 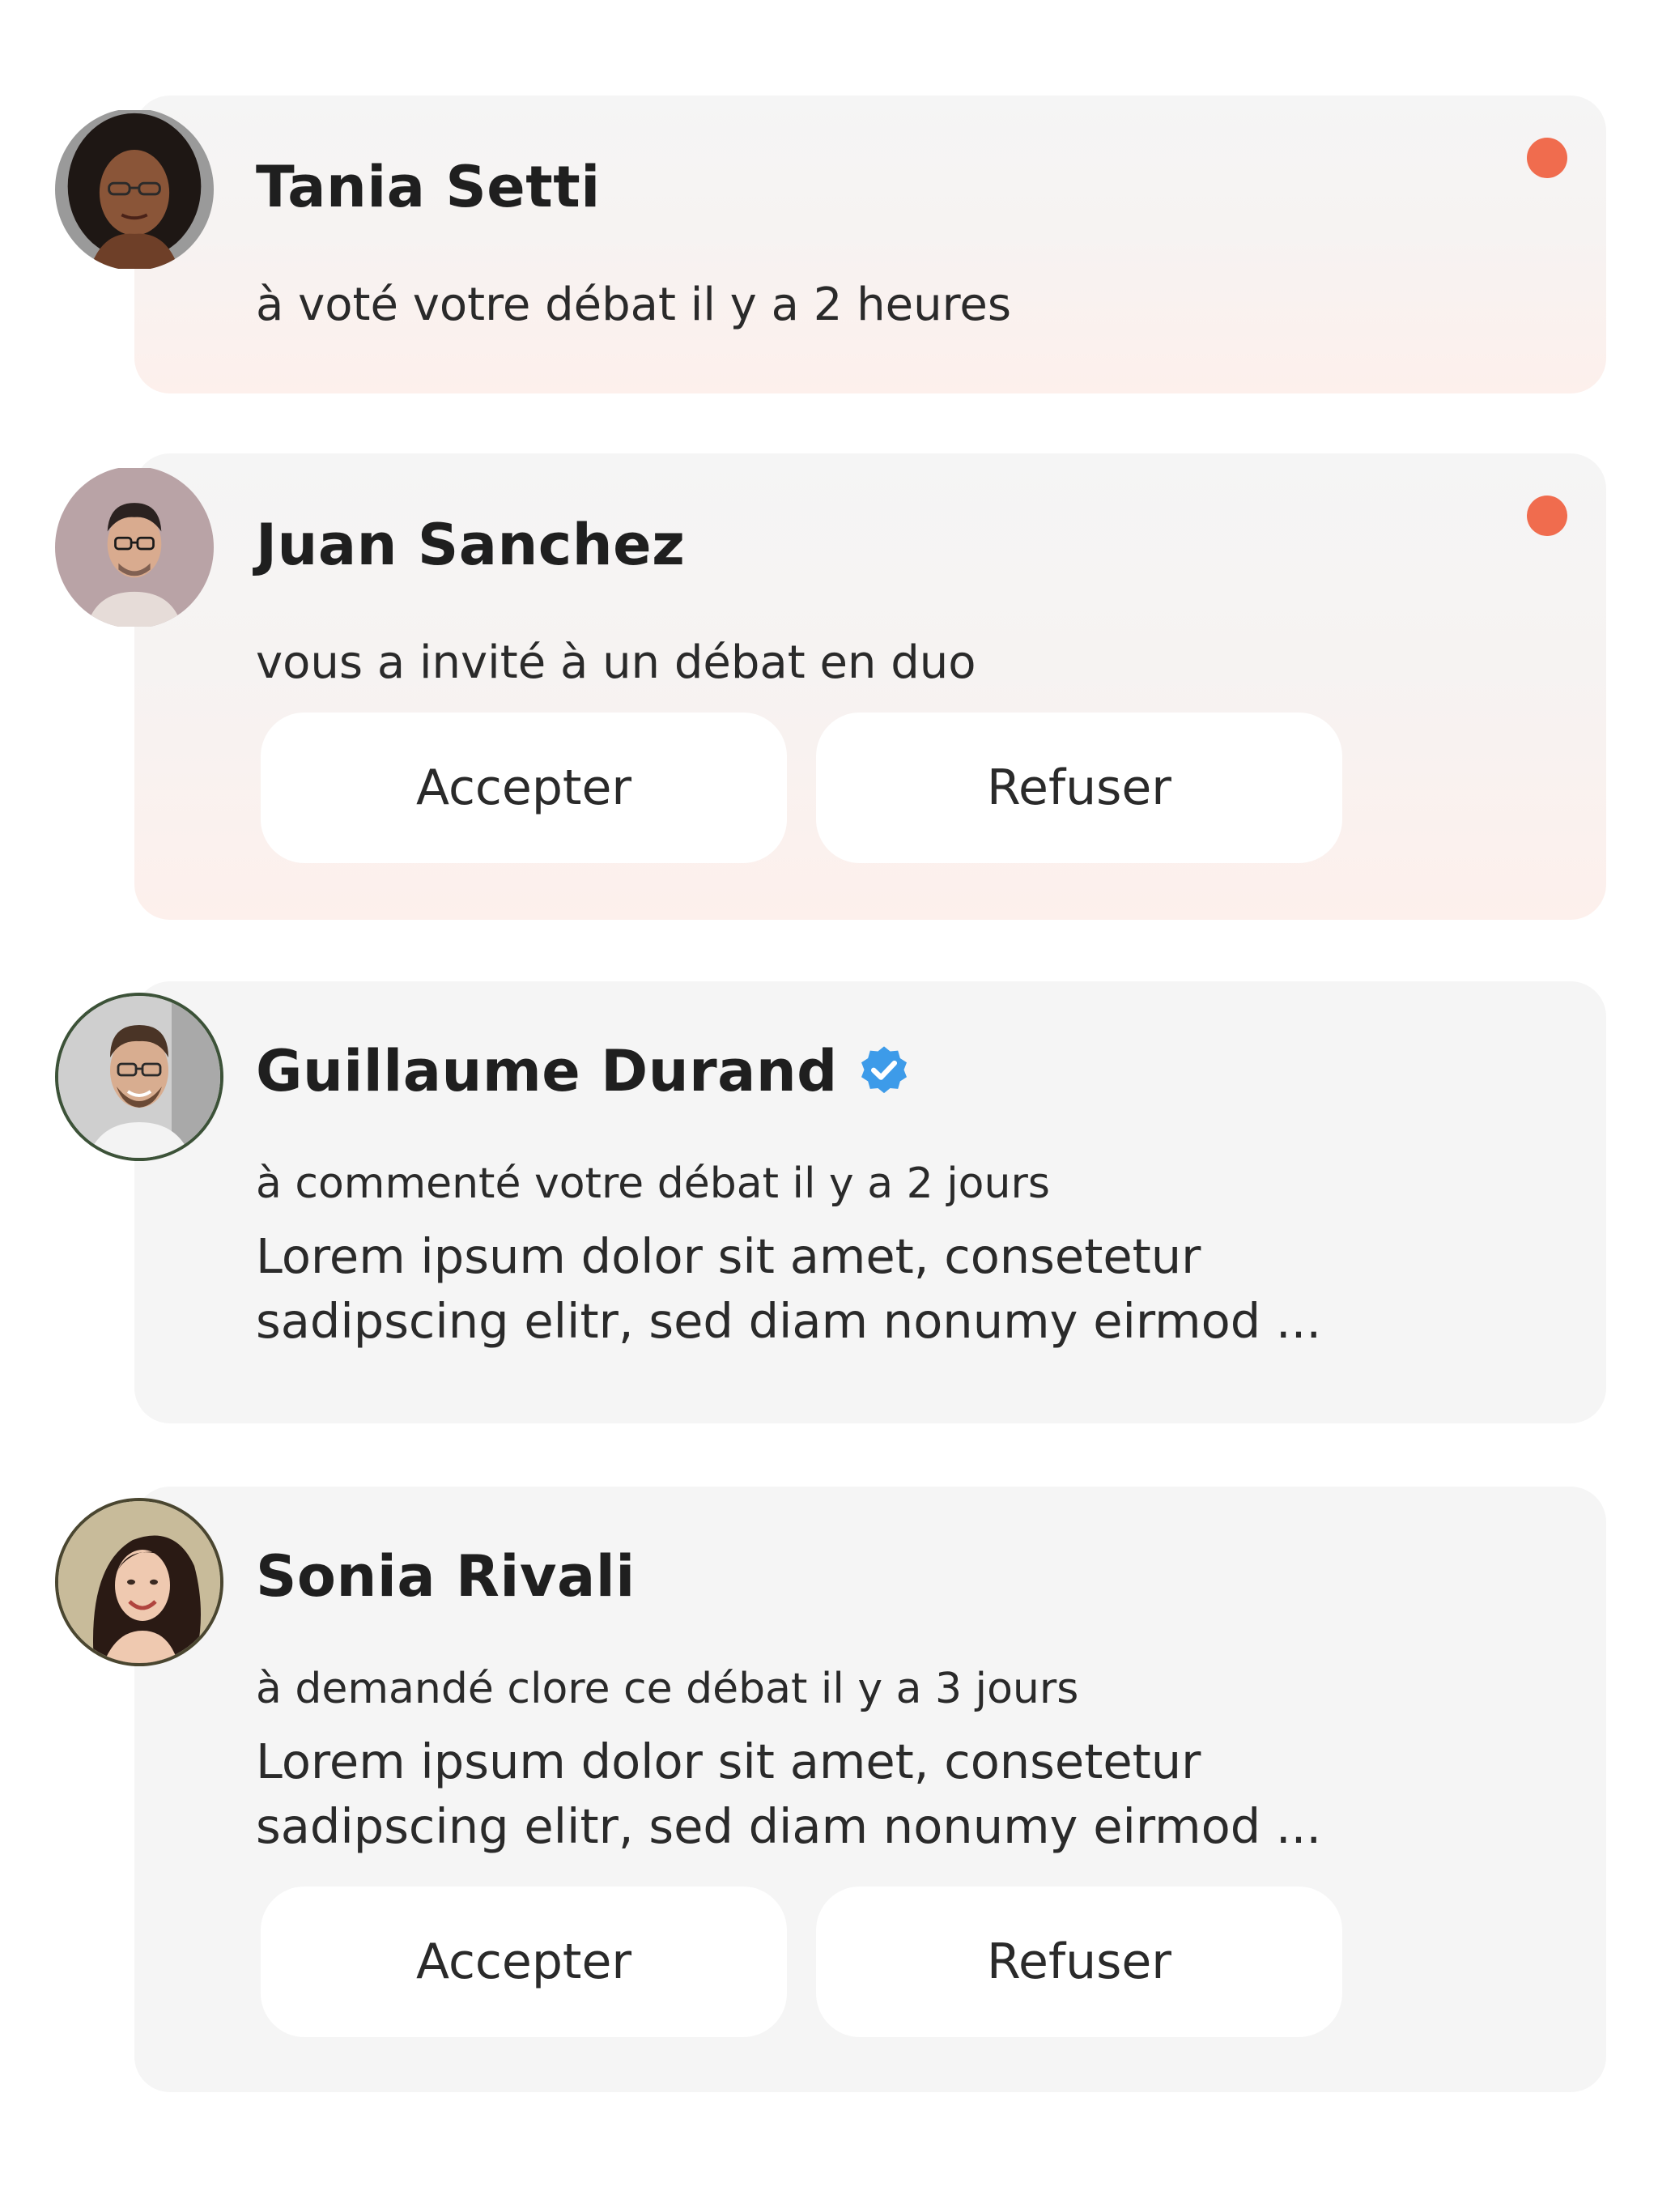 I want to click on sender-name: Tania Setti, so click(x=428, y=187).